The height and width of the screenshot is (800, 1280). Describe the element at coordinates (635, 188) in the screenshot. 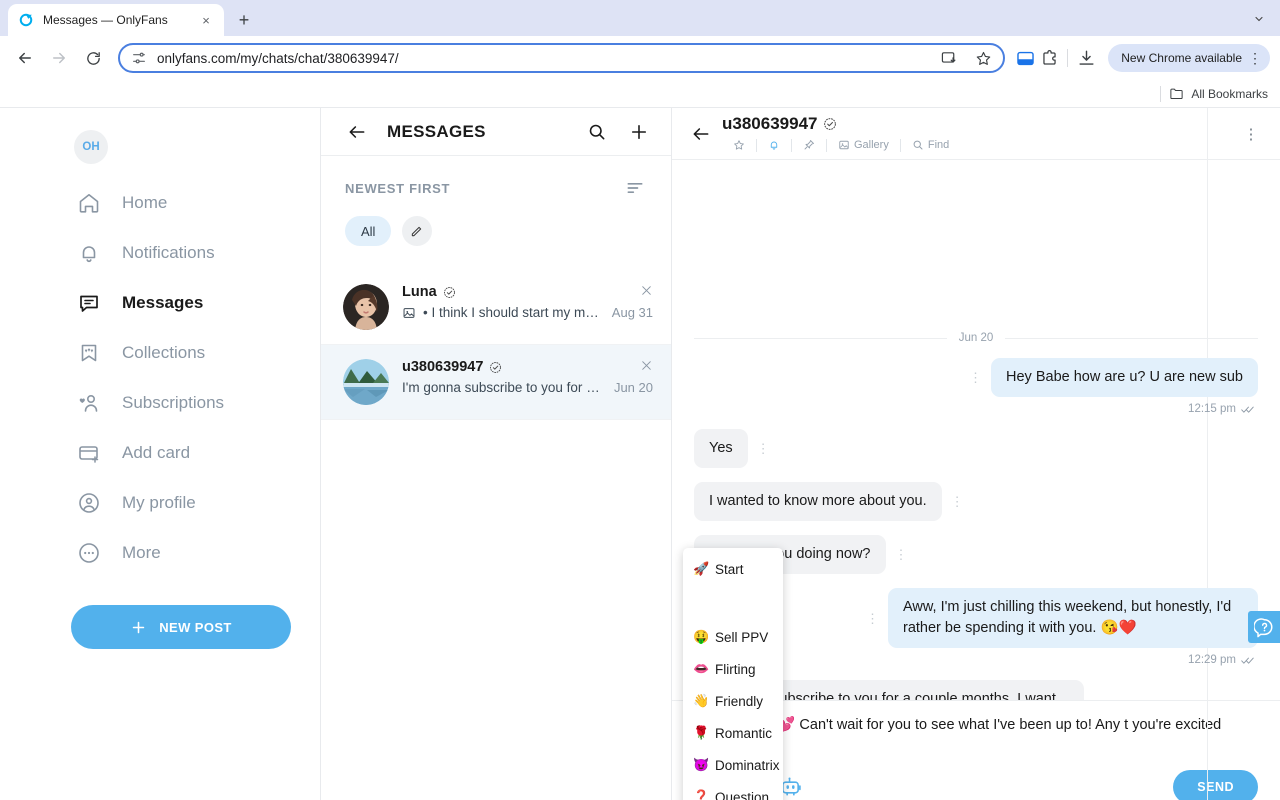

I see `sort-filter-icon` at that location.